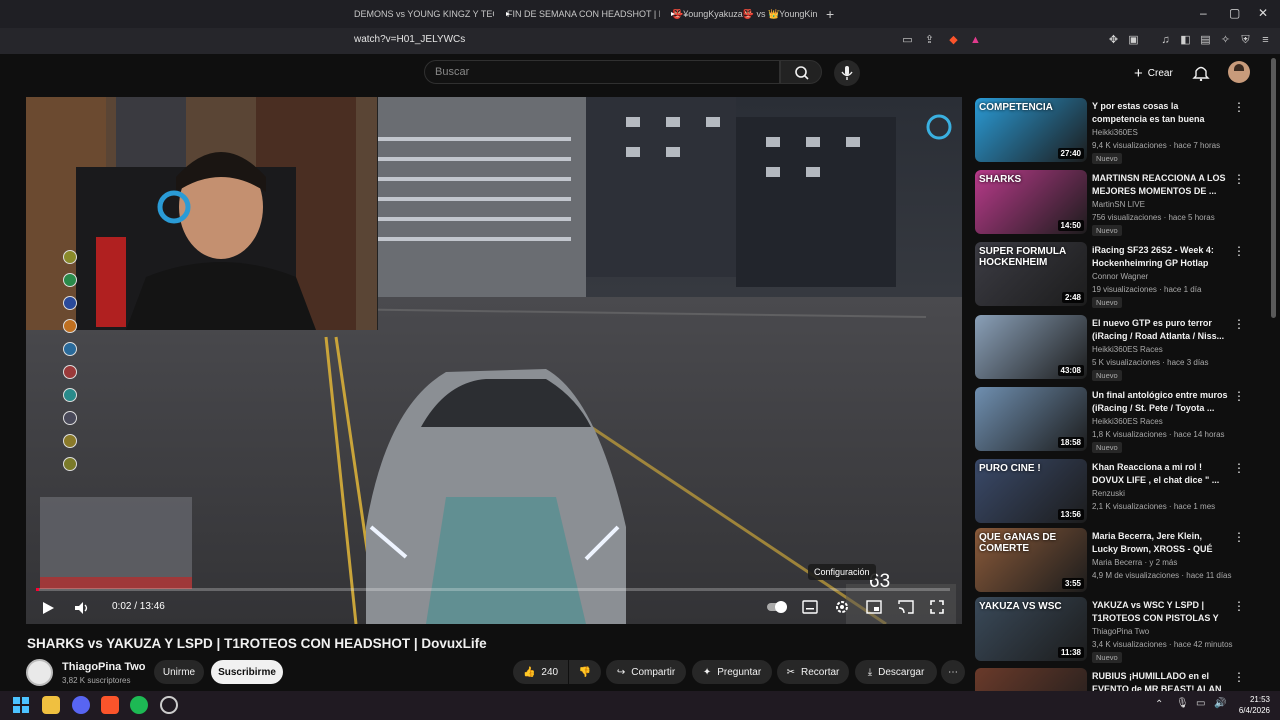  Describe the element at coordinates (777, 607) in the screenshot. I see `autoplay-toggle` at that location.